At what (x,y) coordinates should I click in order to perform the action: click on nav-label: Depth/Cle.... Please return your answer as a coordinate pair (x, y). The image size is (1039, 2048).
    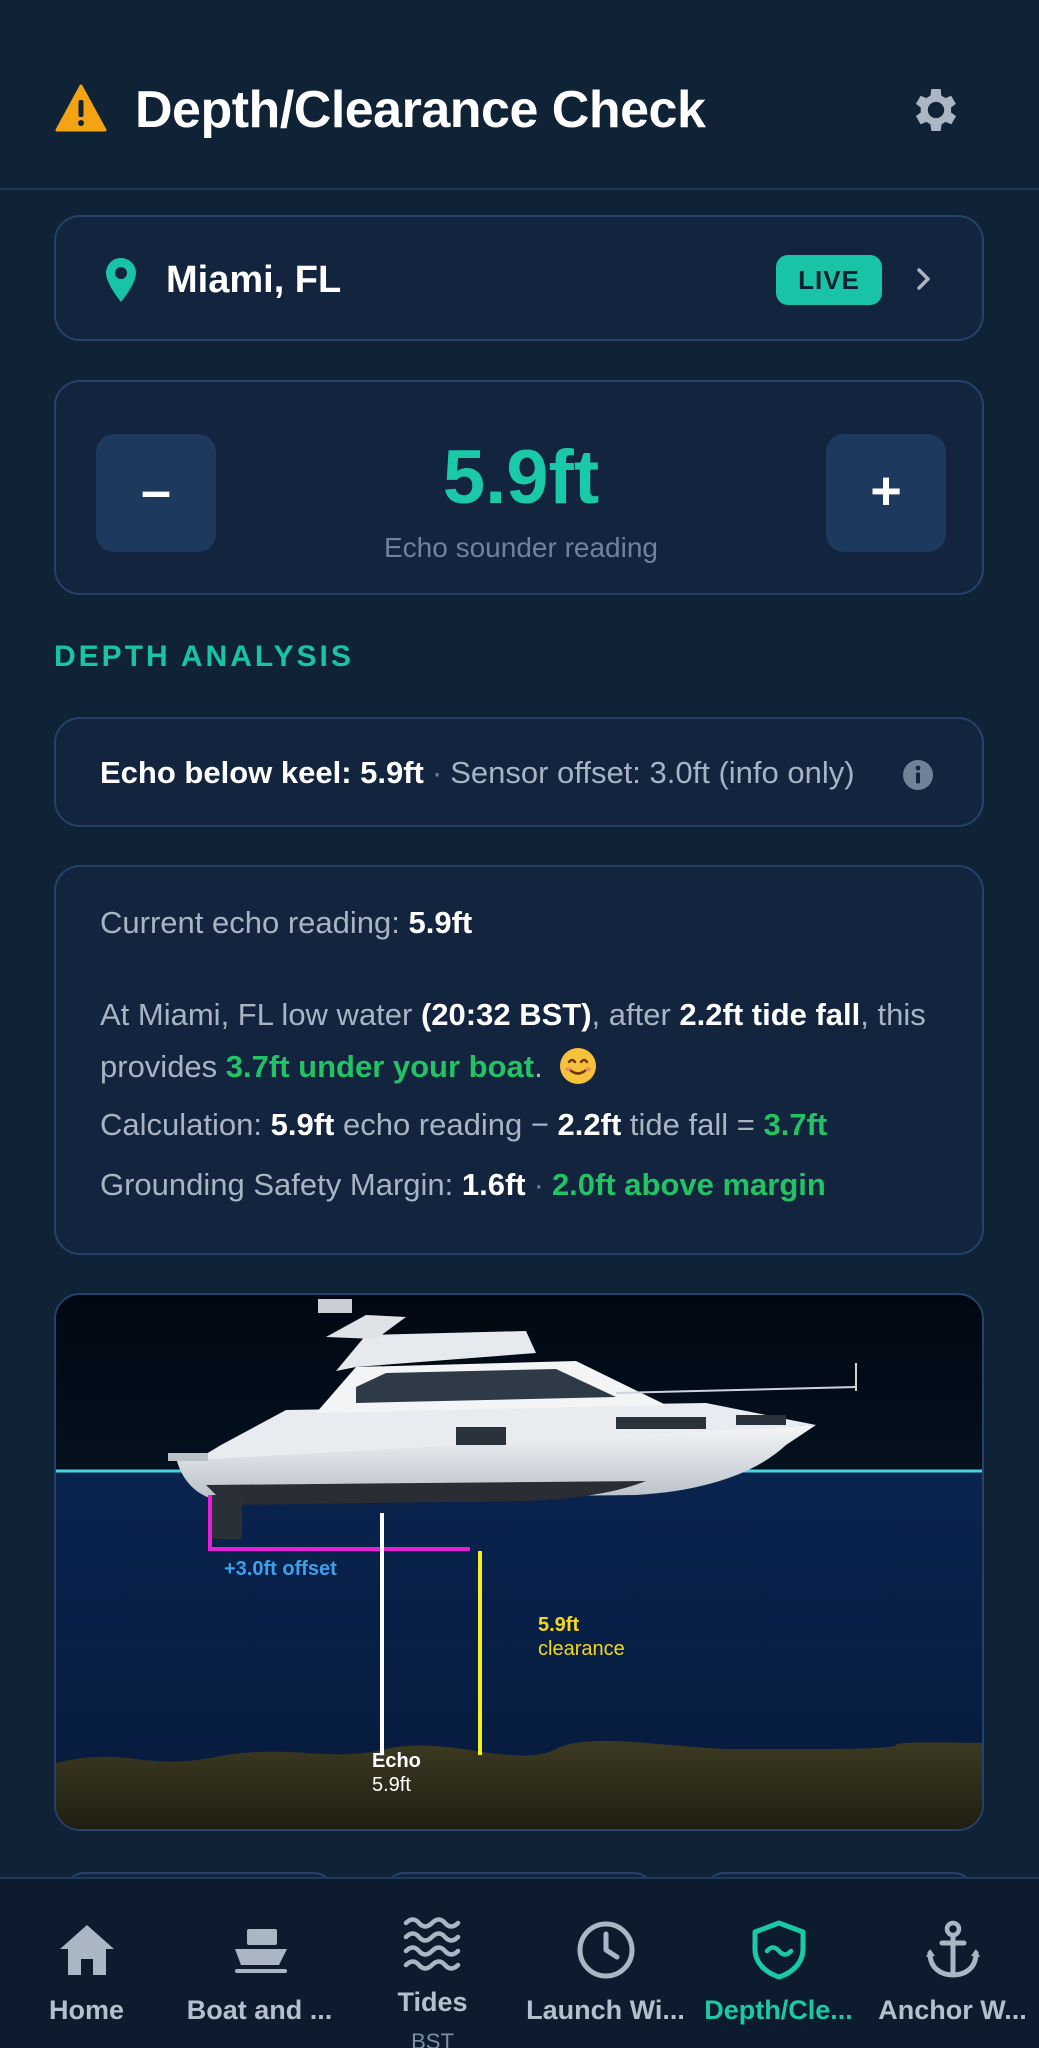
    Looking at the image, I should click on (778, 2010).